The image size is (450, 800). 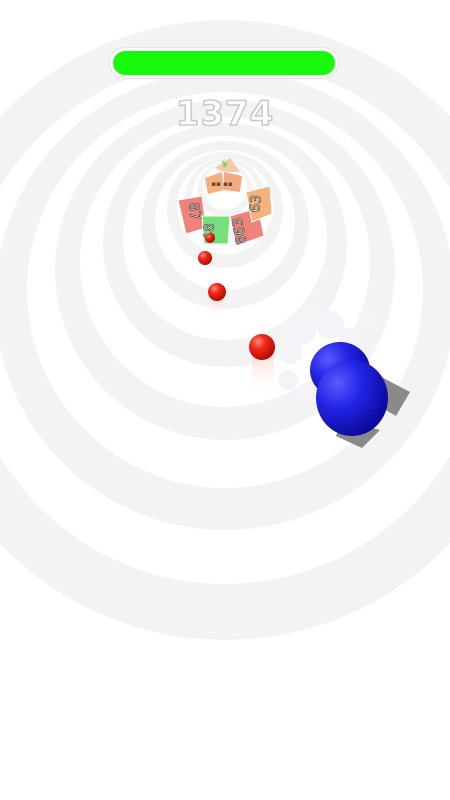 What do you see at coordinates (352, 398) in the screenshot?
I see `cannon-body` at bounding box center [352, 398].